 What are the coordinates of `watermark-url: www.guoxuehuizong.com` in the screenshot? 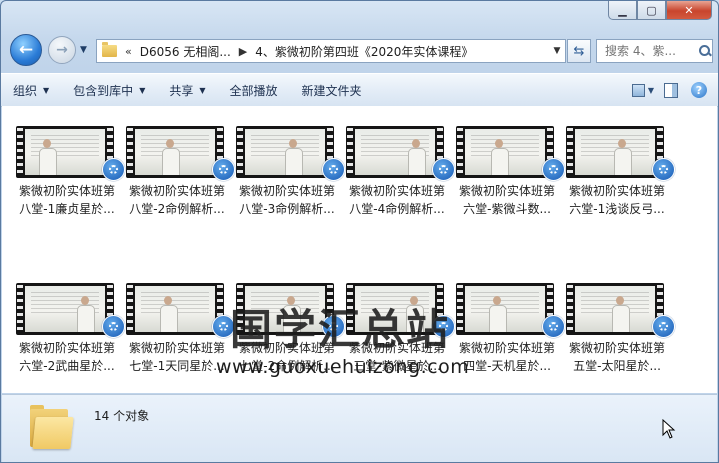 It's located at (343, 367).